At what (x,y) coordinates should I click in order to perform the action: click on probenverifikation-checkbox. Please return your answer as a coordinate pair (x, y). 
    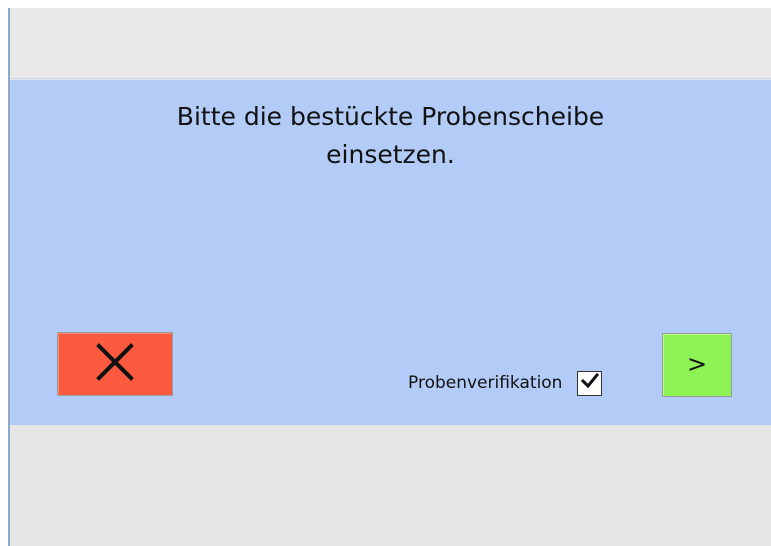
    Looking at the image, I should click on (590, 383).